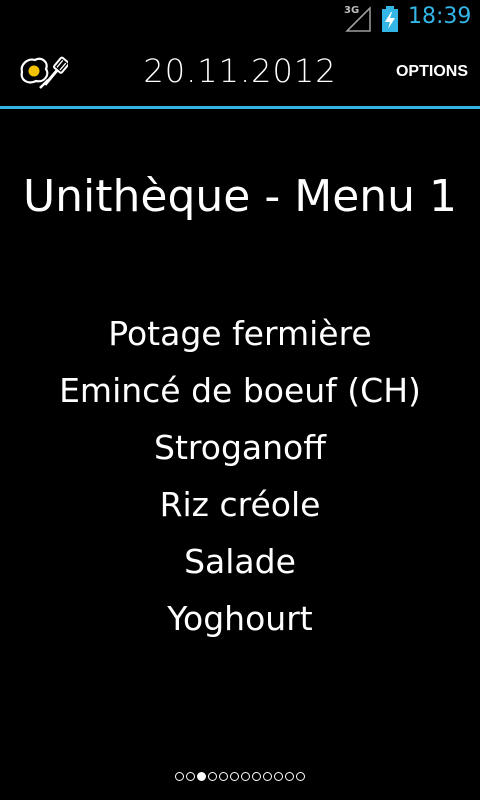 The image size is (480, 800). Describe the element at coordinates (240, 618) in the screenshot. I see `menu-item: Yoghourt` at that location.